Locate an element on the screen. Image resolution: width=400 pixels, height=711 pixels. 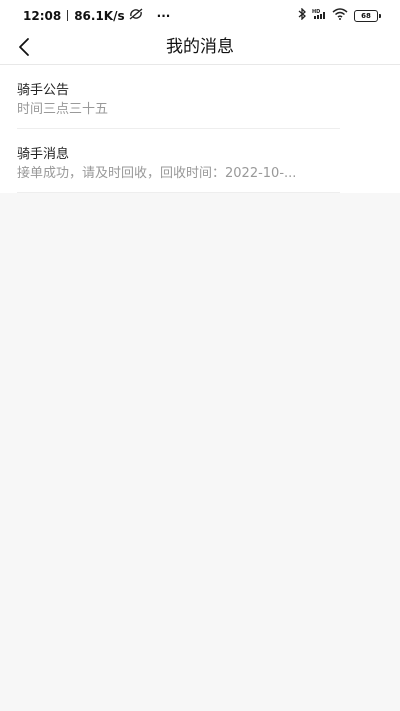
signal-hd-icon: HD is located at coordinates (319, 15).